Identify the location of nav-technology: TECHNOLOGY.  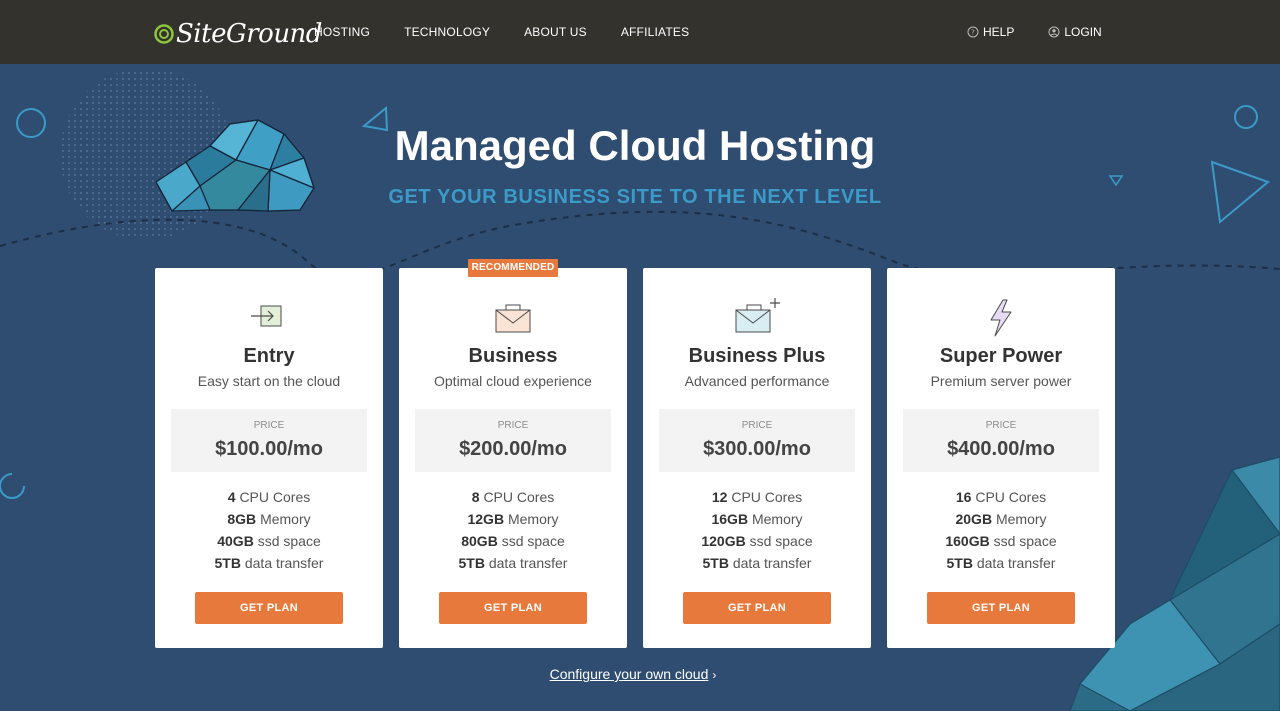
(447, 32).